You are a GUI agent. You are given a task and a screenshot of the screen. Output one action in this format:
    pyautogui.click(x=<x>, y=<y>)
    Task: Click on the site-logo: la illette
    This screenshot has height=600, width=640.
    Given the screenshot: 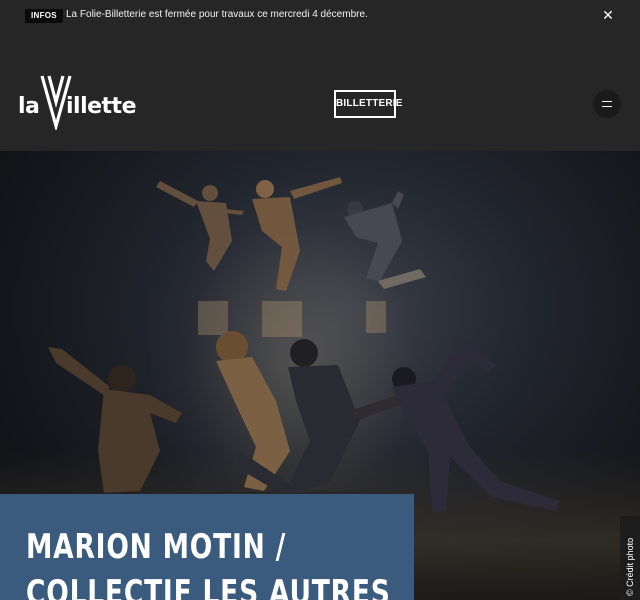 What is the action you would take?
    pyautogui.click(x=80, y=102)
    